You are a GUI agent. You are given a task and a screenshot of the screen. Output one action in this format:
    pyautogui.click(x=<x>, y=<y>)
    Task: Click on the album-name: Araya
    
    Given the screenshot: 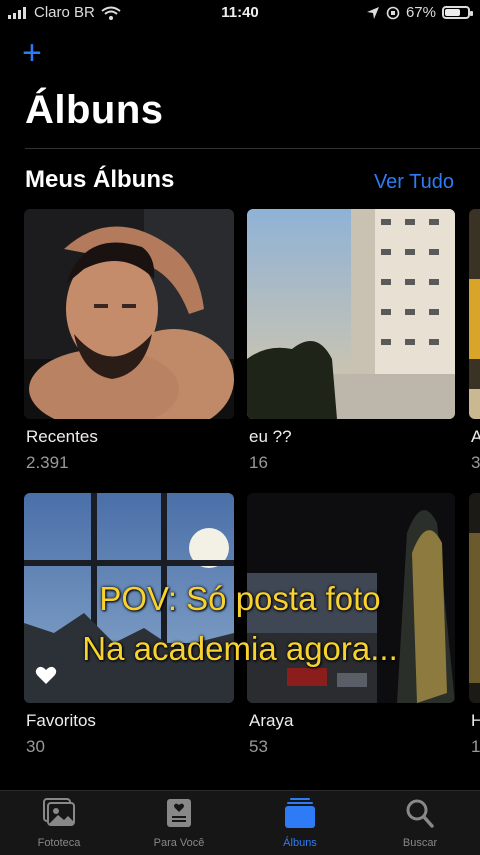 What is the action you would take?
    pyautogui.click(x=271, y=720)
    